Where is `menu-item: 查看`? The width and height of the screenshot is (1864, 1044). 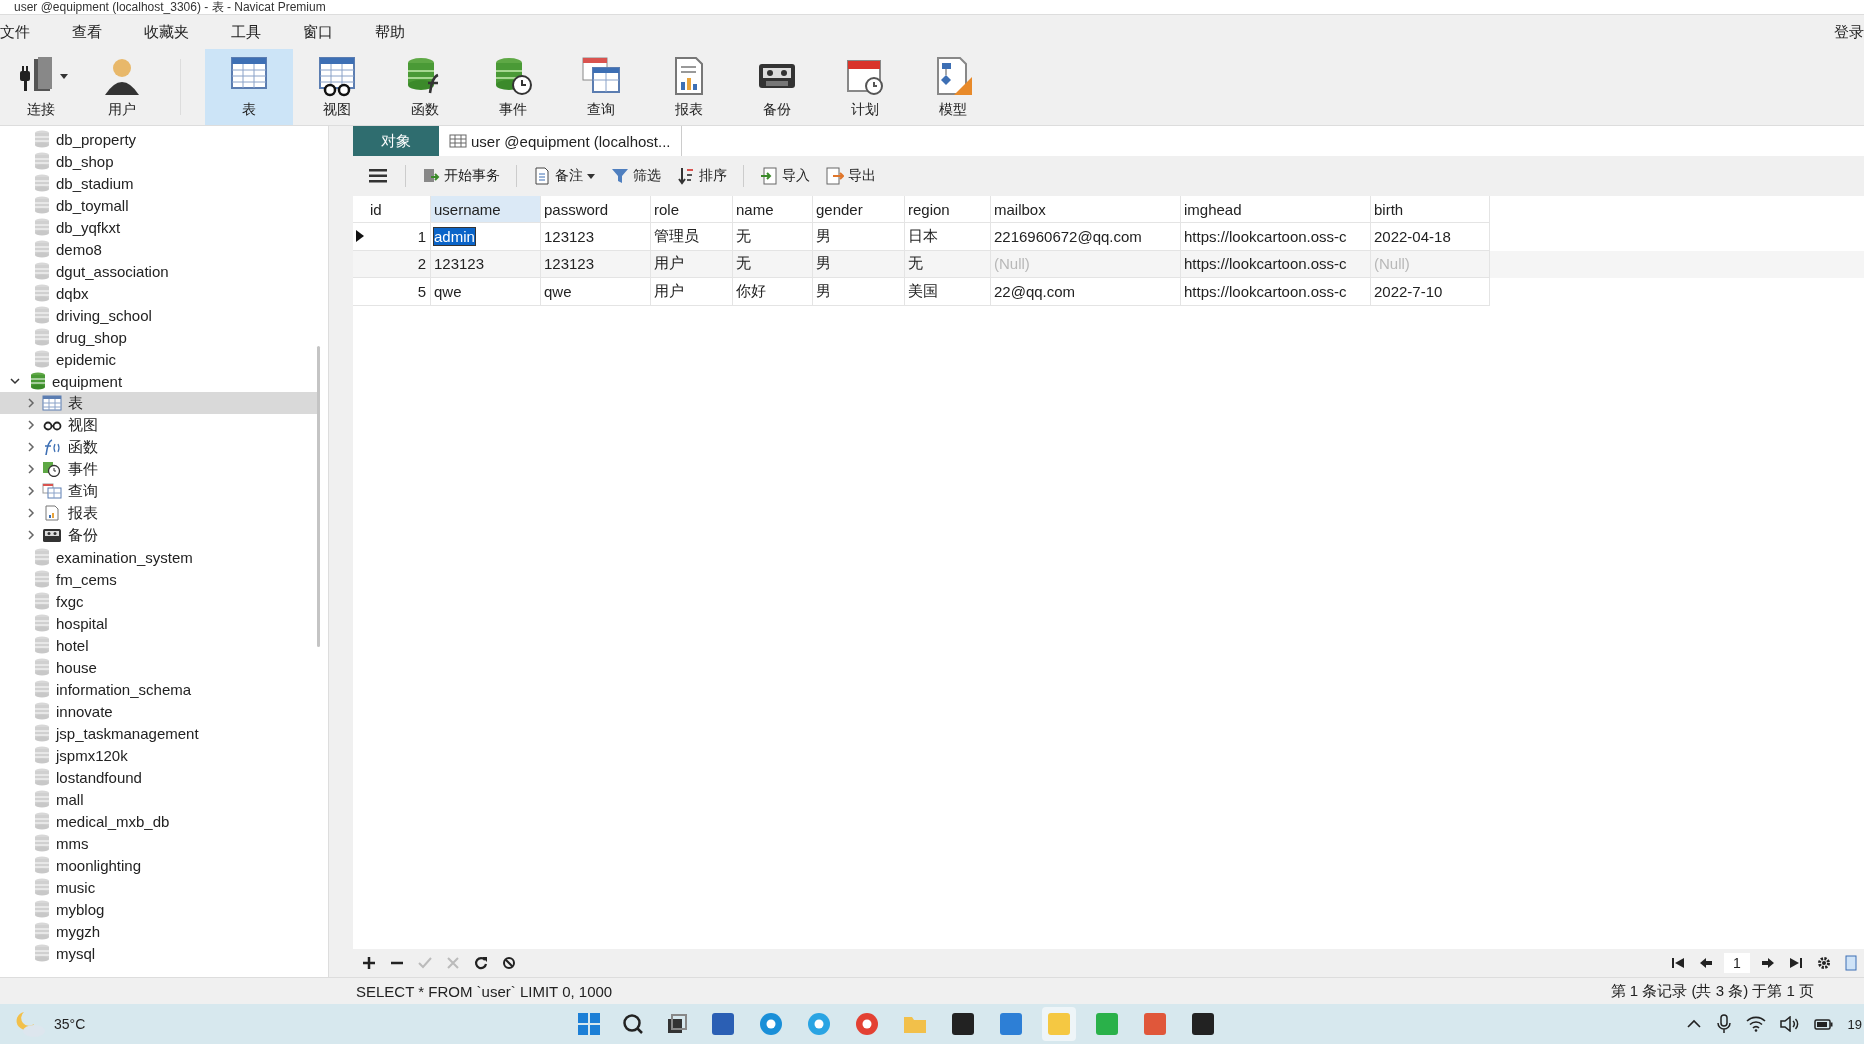
menu-item: 查看 is located at coordinates (88, 32).